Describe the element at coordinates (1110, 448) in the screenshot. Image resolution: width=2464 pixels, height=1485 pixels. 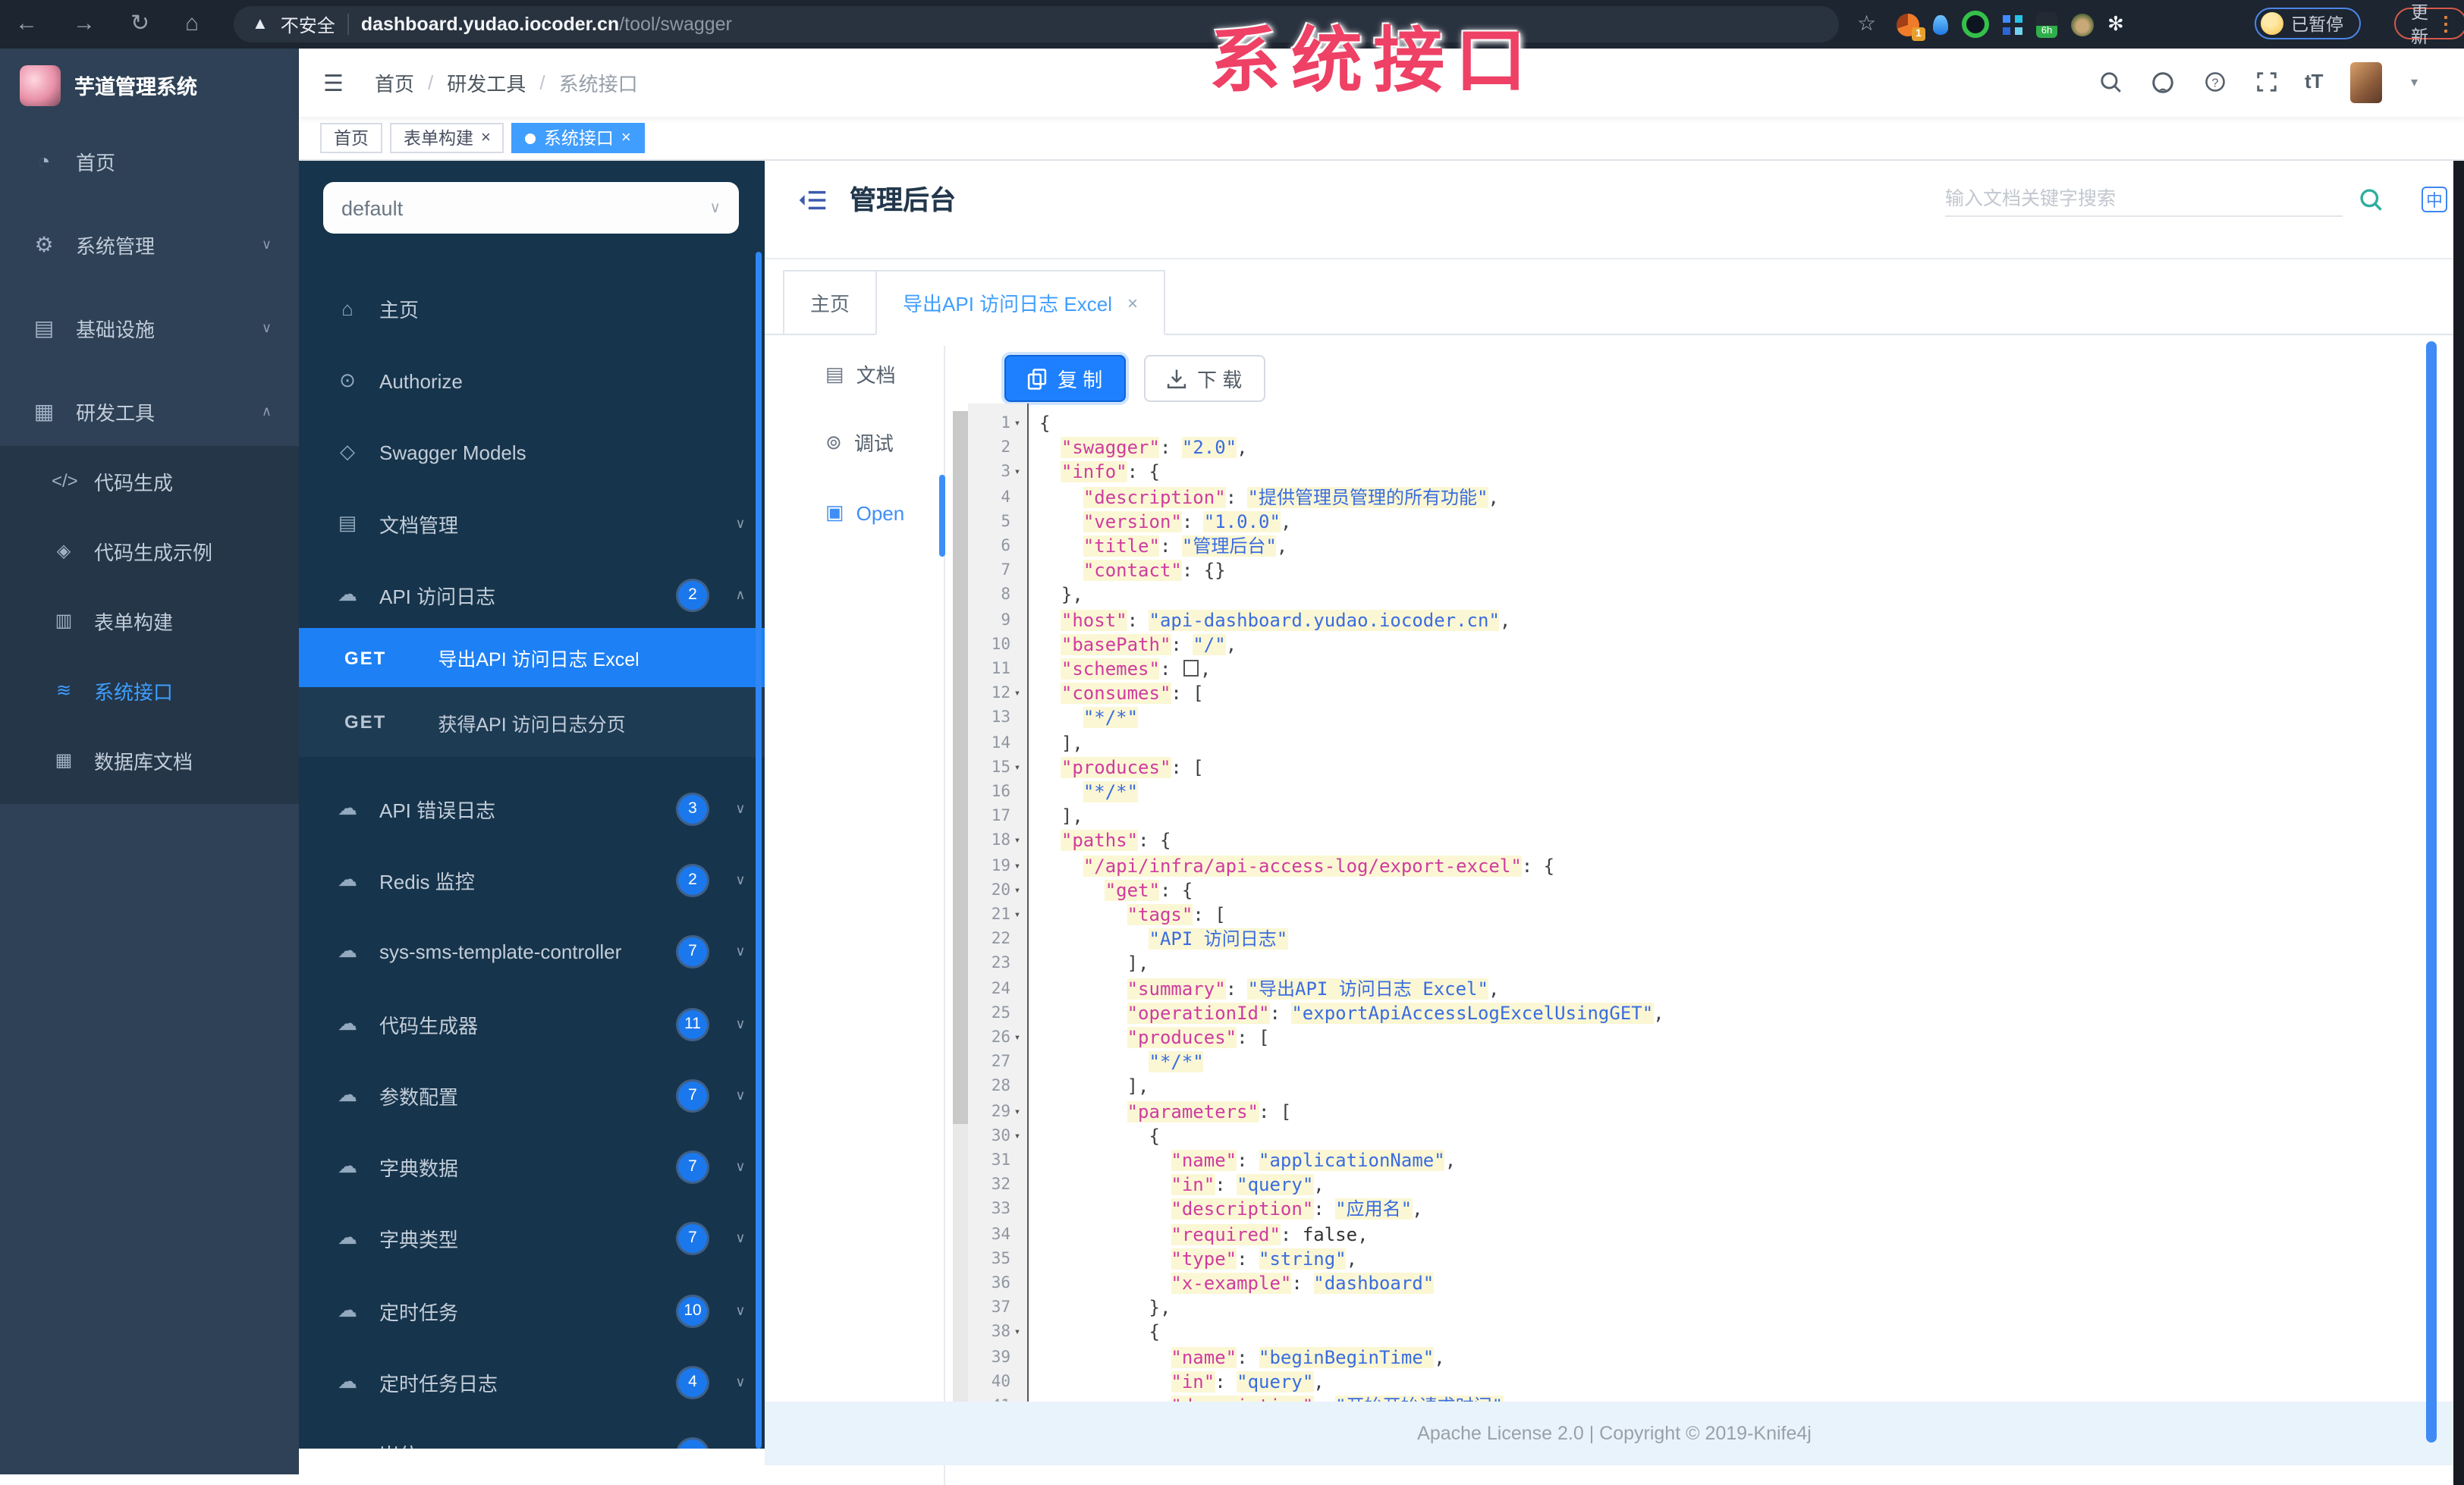
I see `json-key: "swagger"` at that location.